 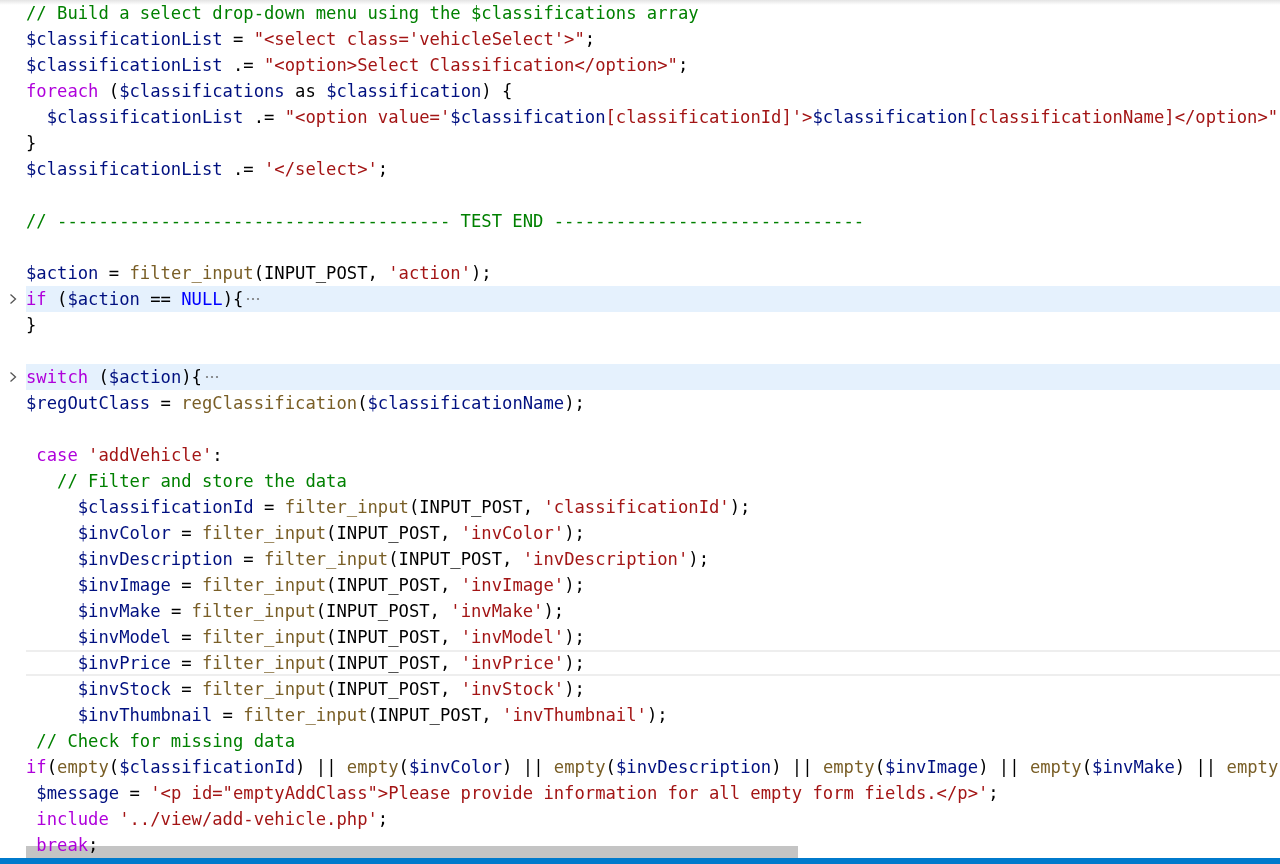 I want to click on code-line: $action = filter_input(INPUT_POST, 'action');, so click(x=259, y=273).